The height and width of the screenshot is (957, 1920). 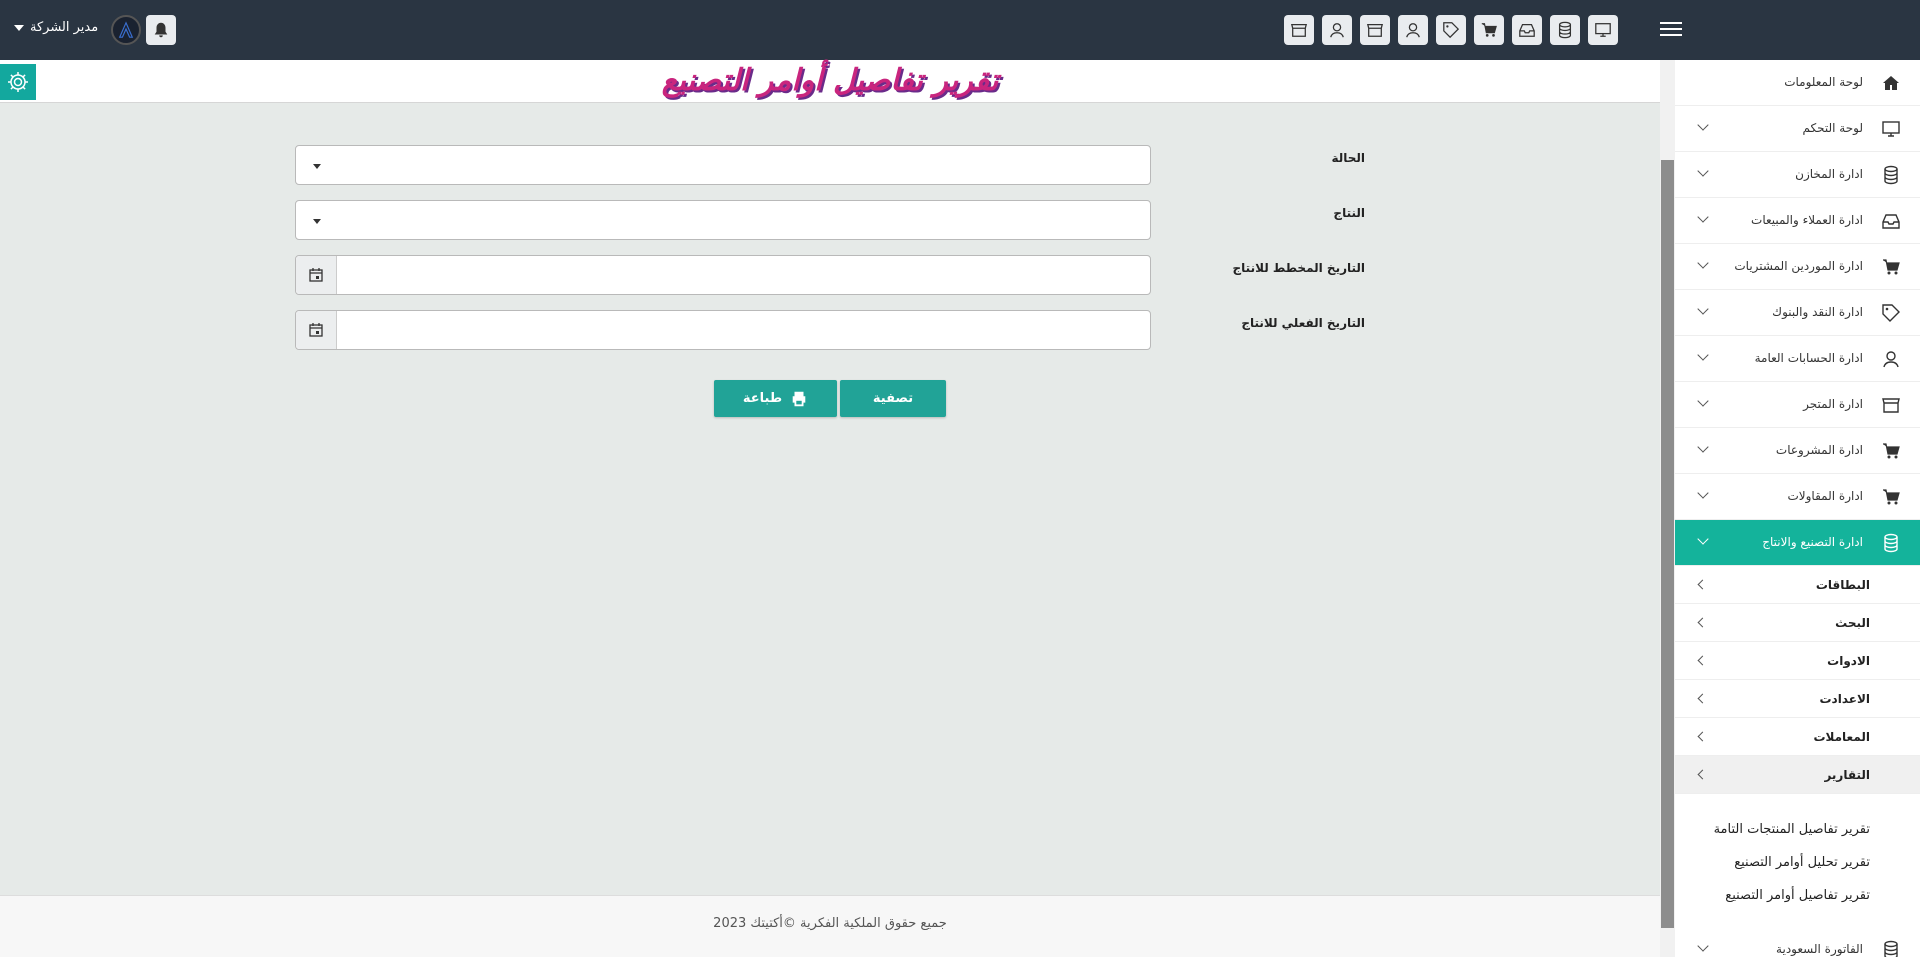 I want to click on submenu-item-label: الادوات, so click(x=1848, y=661).